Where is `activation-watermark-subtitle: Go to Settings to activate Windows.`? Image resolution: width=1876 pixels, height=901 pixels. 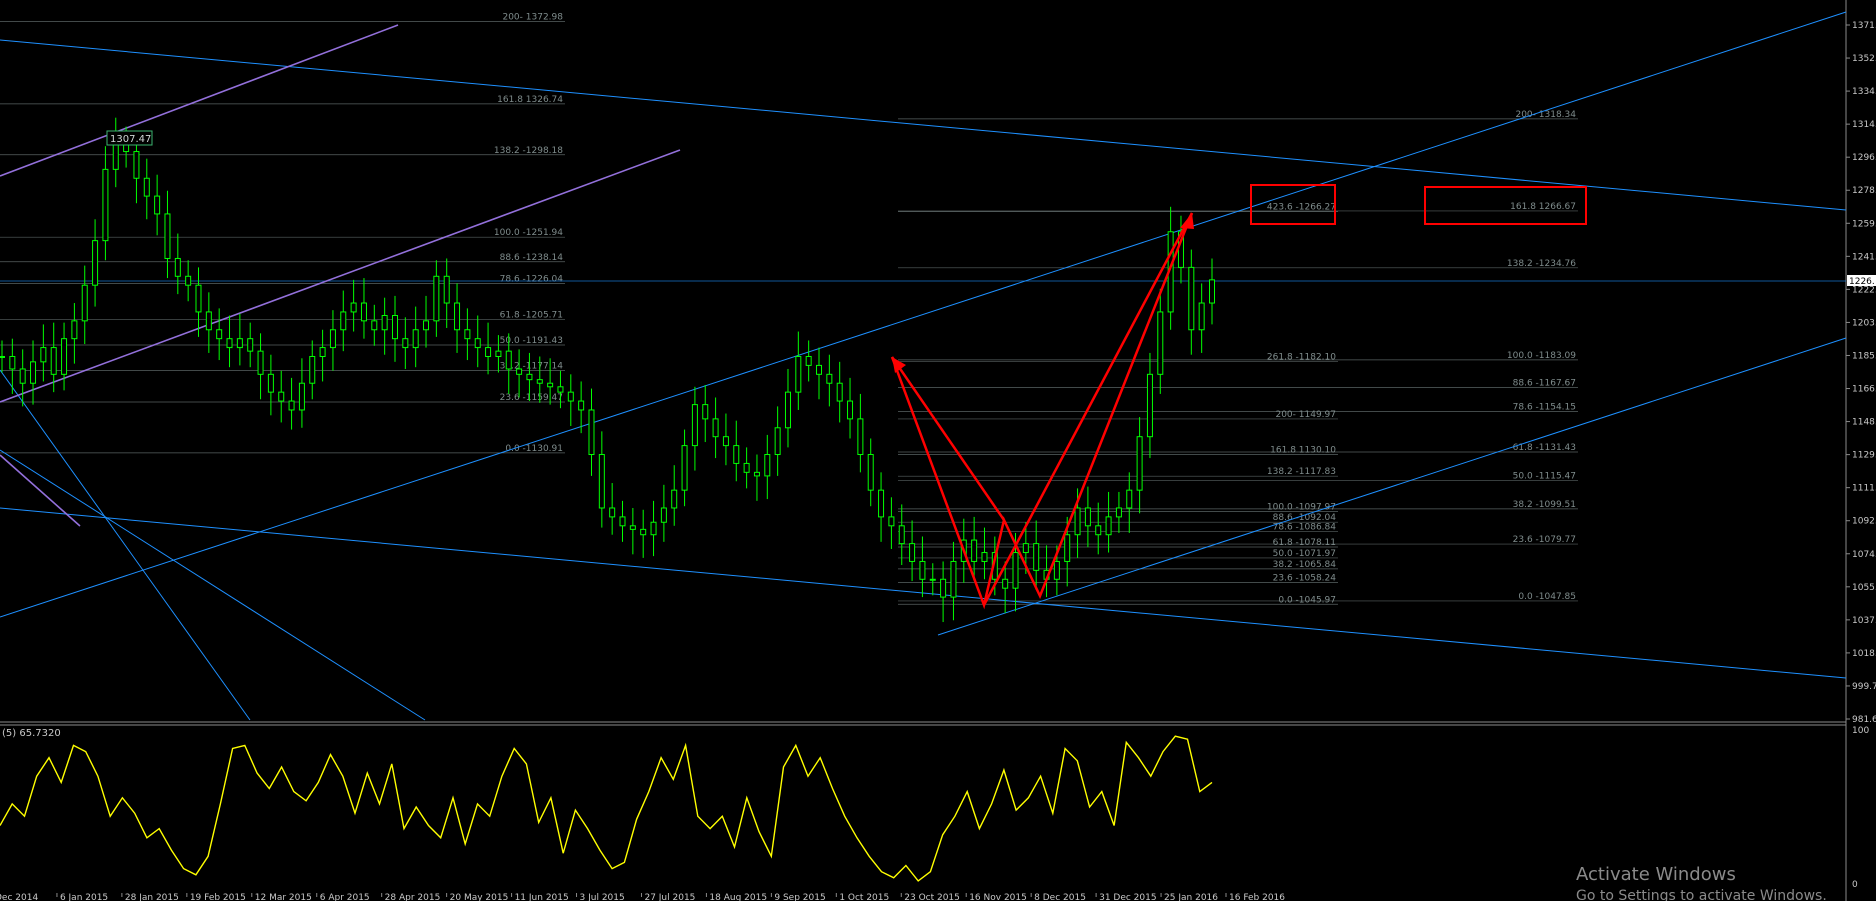 activation-watermark-subtitle: Go to Settings to activate Windows. is located at coordinates (1701, 894).